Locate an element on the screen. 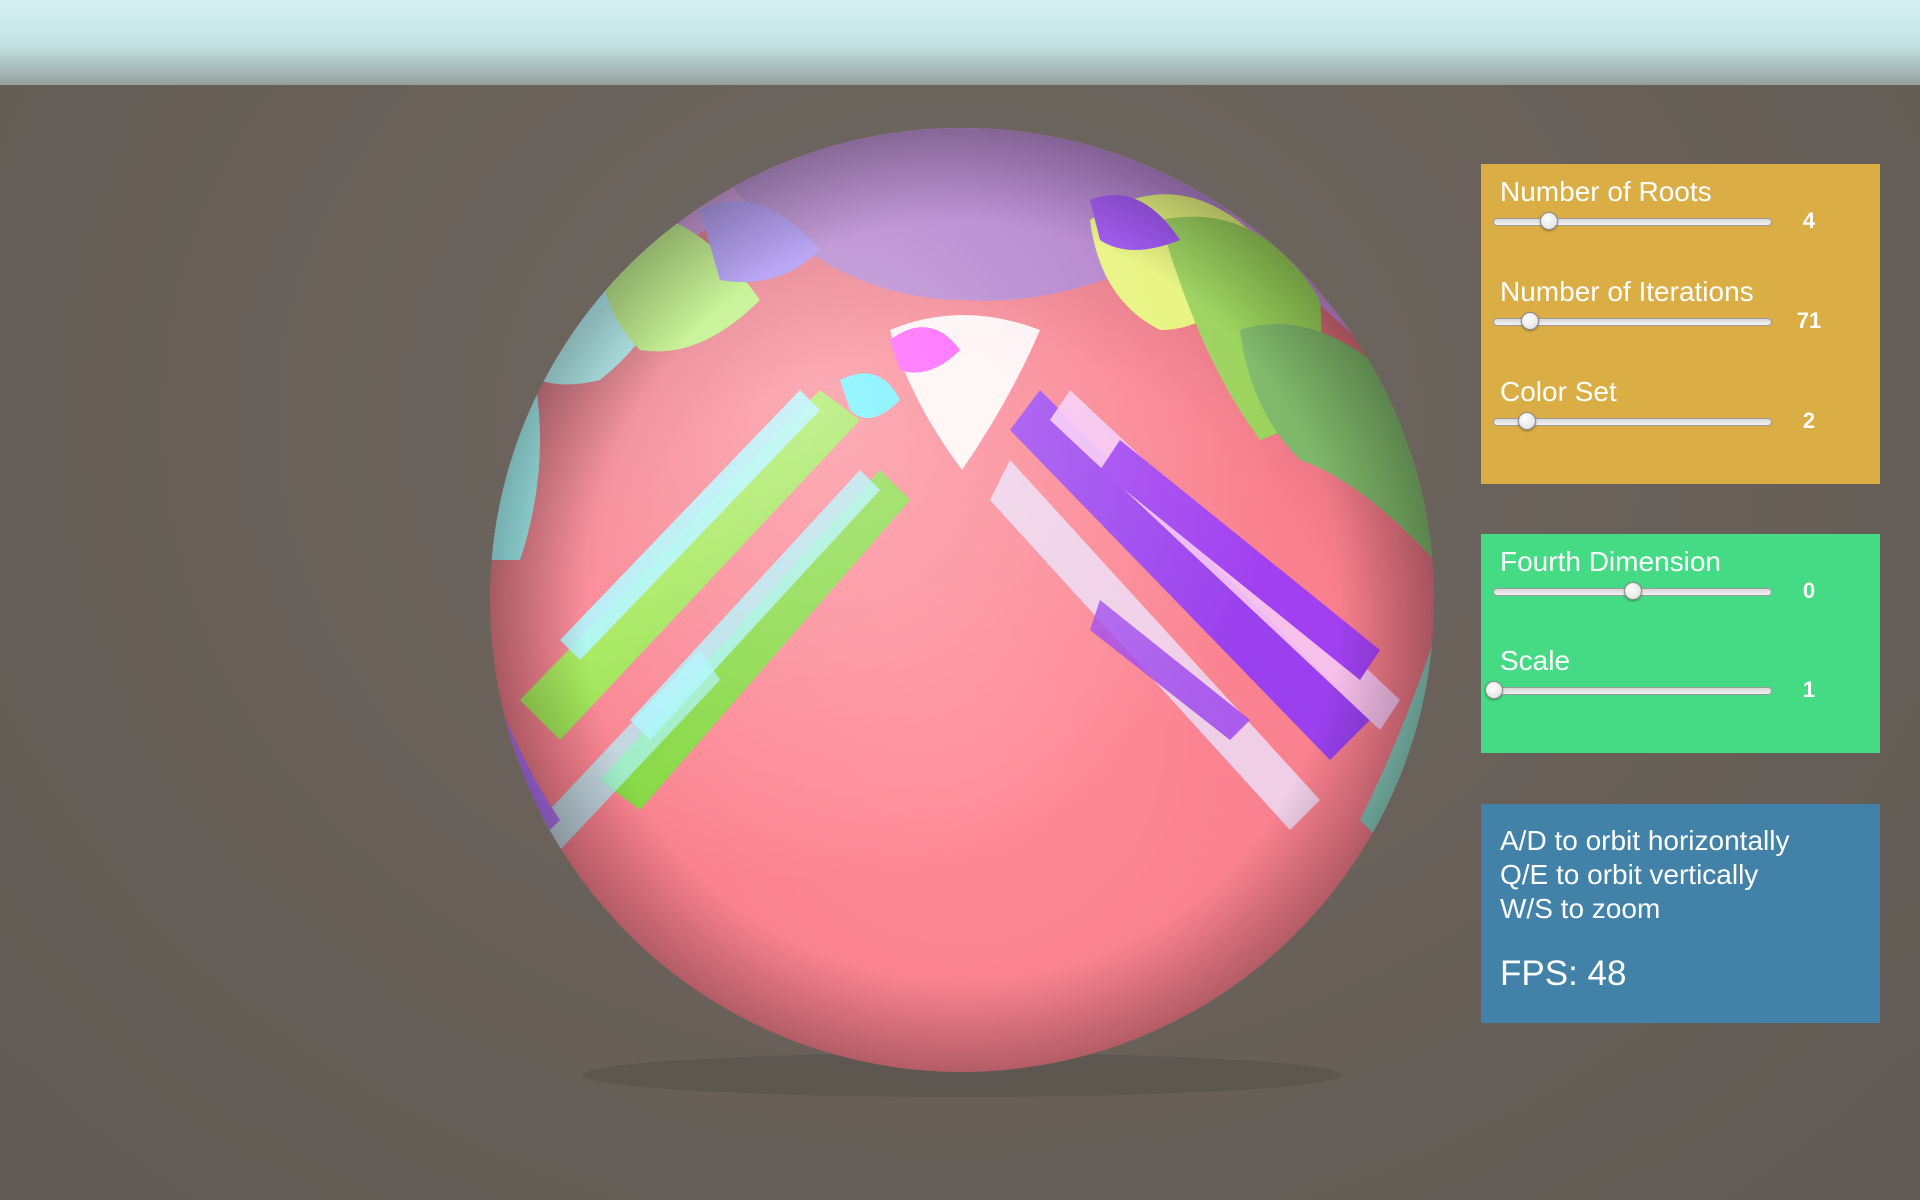  fourth-dimension-slider-handle is located at coordinates (1632, 591).